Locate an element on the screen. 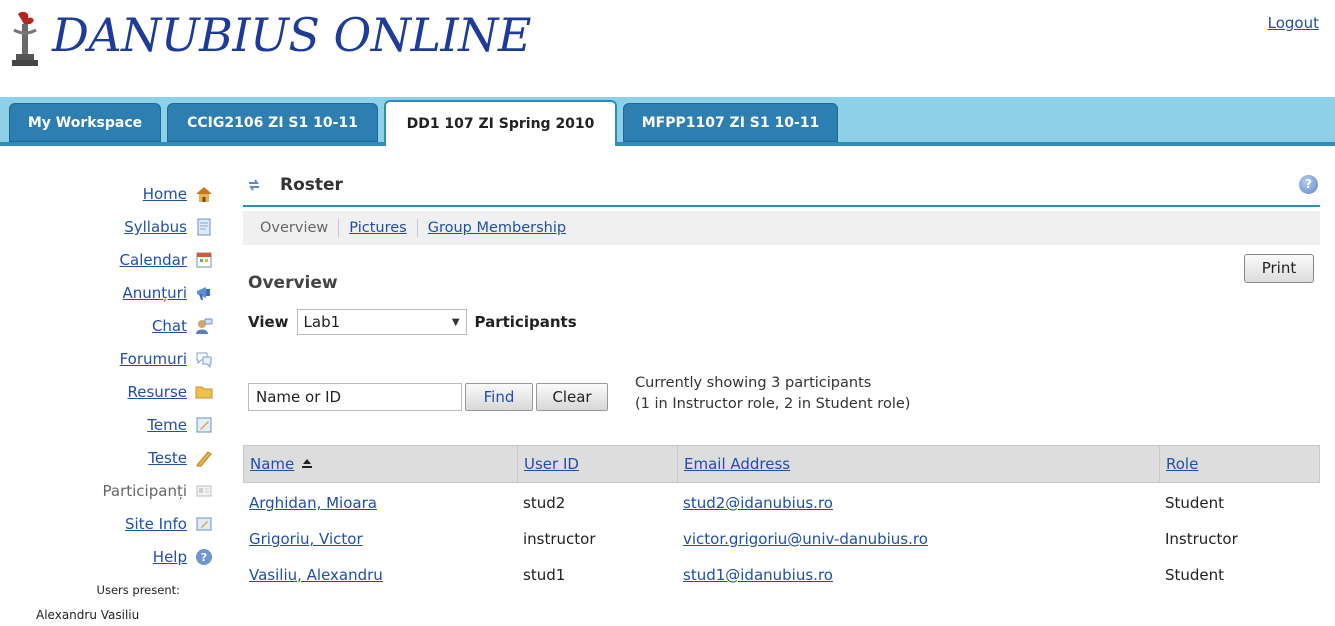 Image resolution: width=1335 pixels, height=626 pixels. help-icon: ? is located at coordinates (204, 557).